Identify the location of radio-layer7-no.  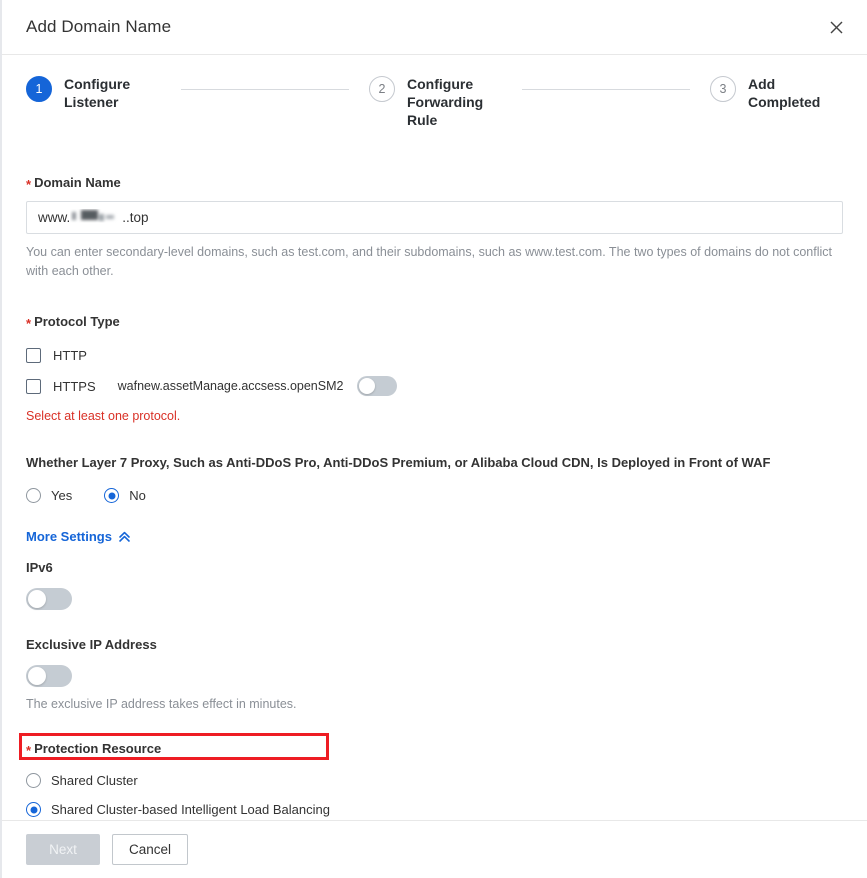
(112, 495).